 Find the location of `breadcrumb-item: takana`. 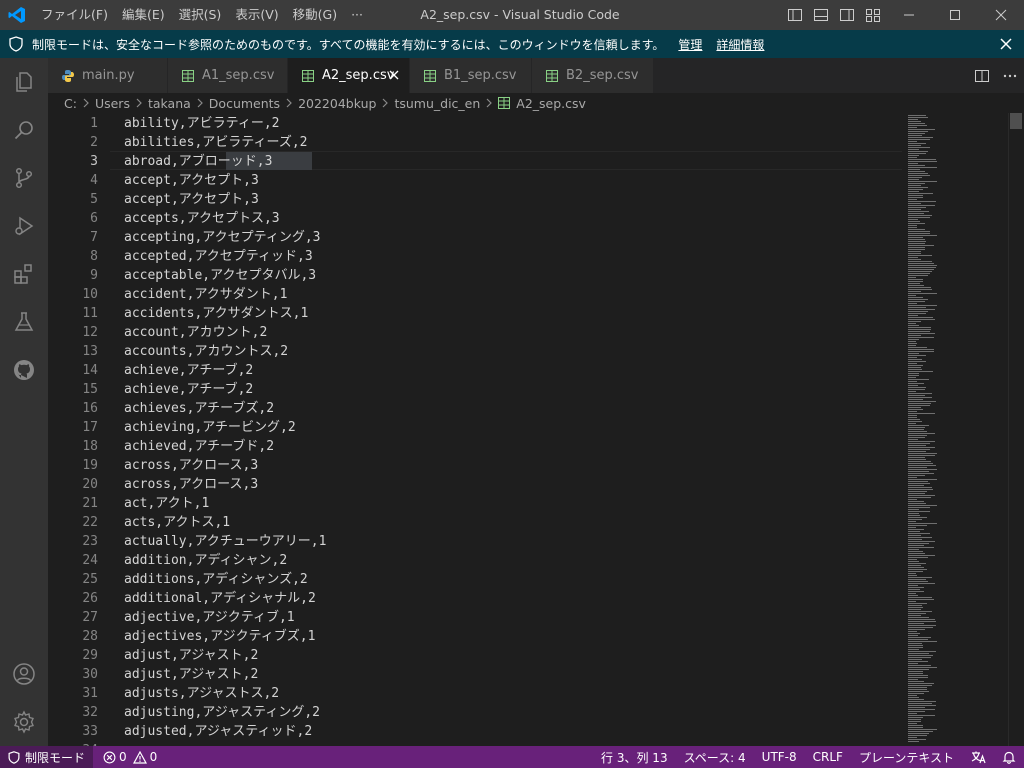

breadcrumb-item: takana is located at coordinates (169, 103).